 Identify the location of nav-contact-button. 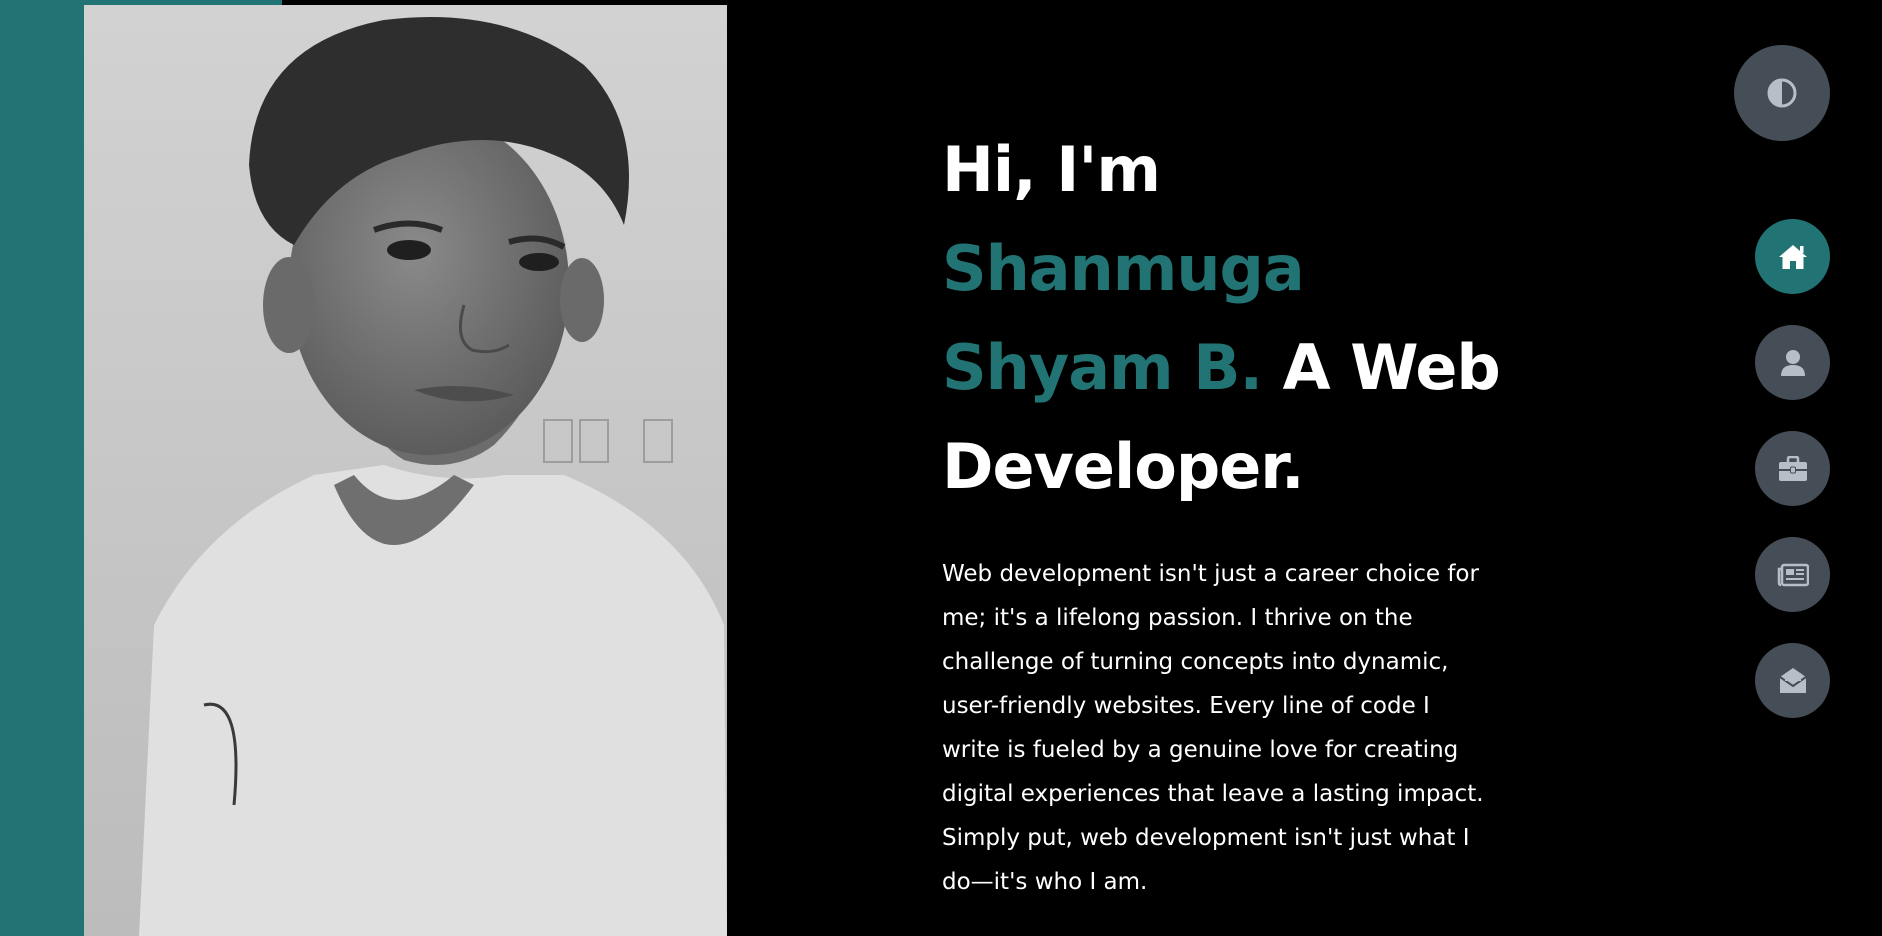
(1792, 680).